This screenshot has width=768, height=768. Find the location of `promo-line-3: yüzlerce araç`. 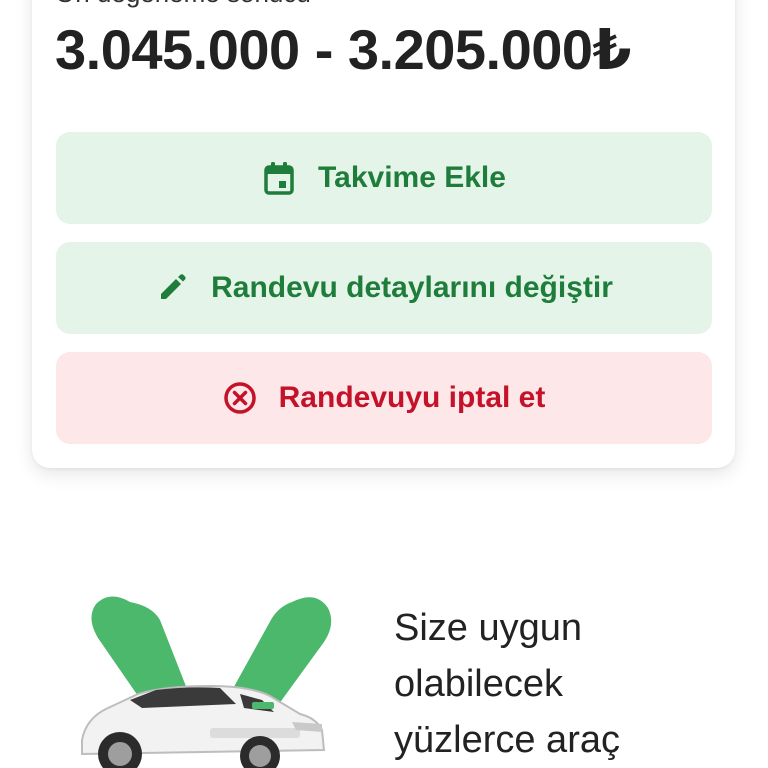

promo-line-3: yüzlerce araç is located at coordinates (507, 740).